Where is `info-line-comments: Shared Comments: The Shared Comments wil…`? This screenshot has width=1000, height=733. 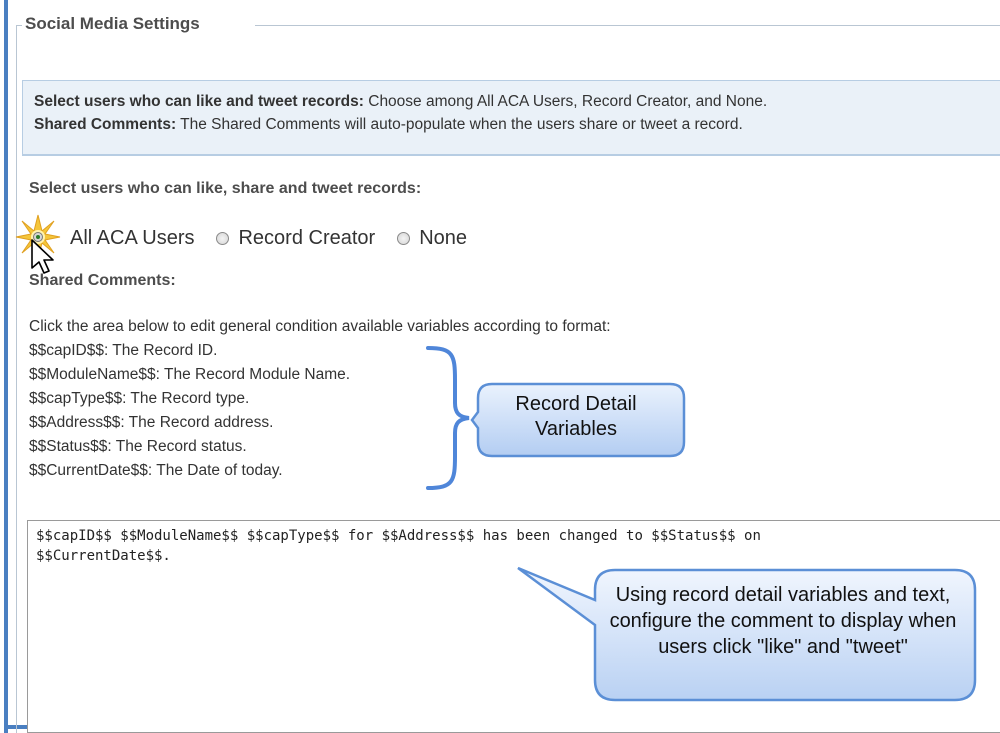
info-line-comments: Shared Comments: The Shared Comments wil… is located at coordinates (388, 125).